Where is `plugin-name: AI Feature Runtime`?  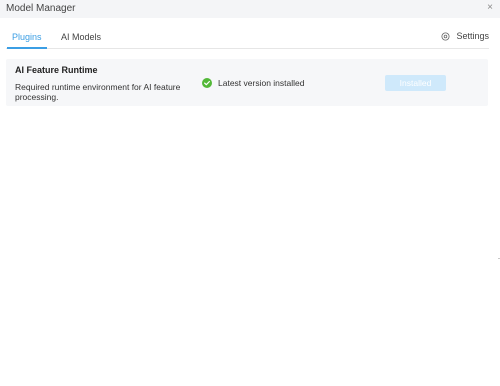
plugin-name: AI Feature Runtime is located at coordinates (56, 70).